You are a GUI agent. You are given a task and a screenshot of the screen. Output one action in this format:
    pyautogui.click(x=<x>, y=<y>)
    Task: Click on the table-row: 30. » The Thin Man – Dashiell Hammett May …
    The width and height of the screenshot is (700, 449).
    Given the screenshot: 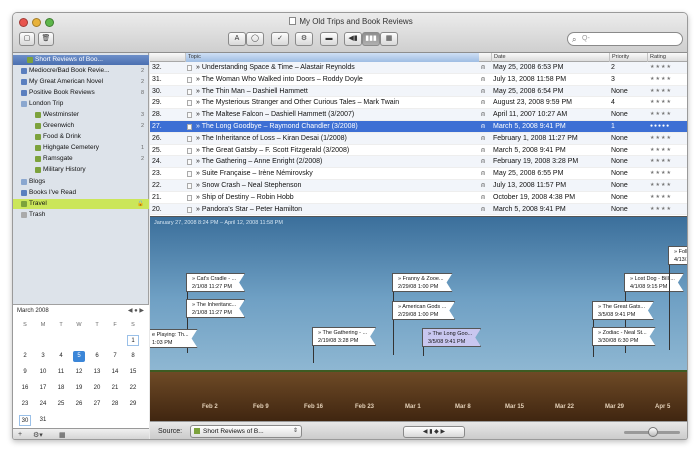 What is the action you would take?
    pyautogui.click(x=418, y=91)
    